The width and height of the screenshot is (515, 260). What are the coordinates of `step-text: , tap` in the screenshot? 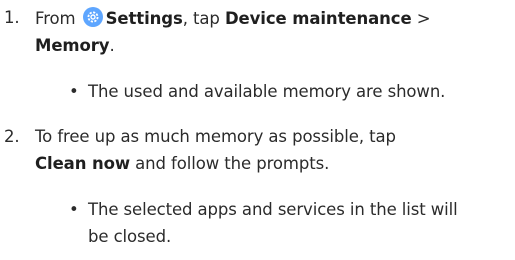 It's located at (201, 18).